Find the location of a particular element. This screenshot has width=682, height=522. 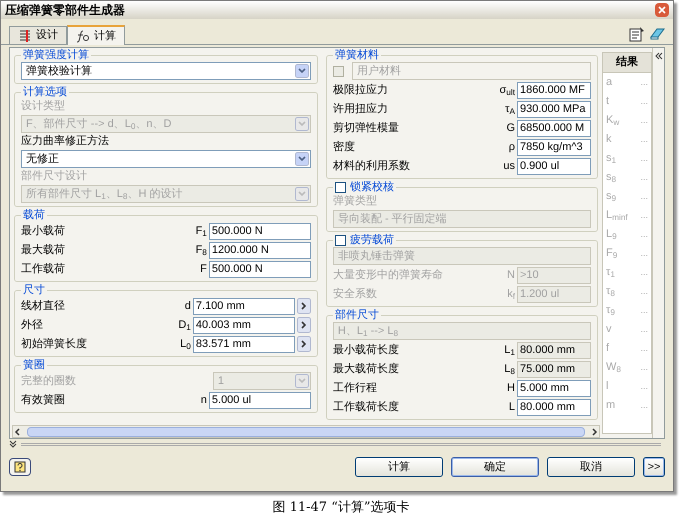

close-icon is located at coordinates (662, 10).